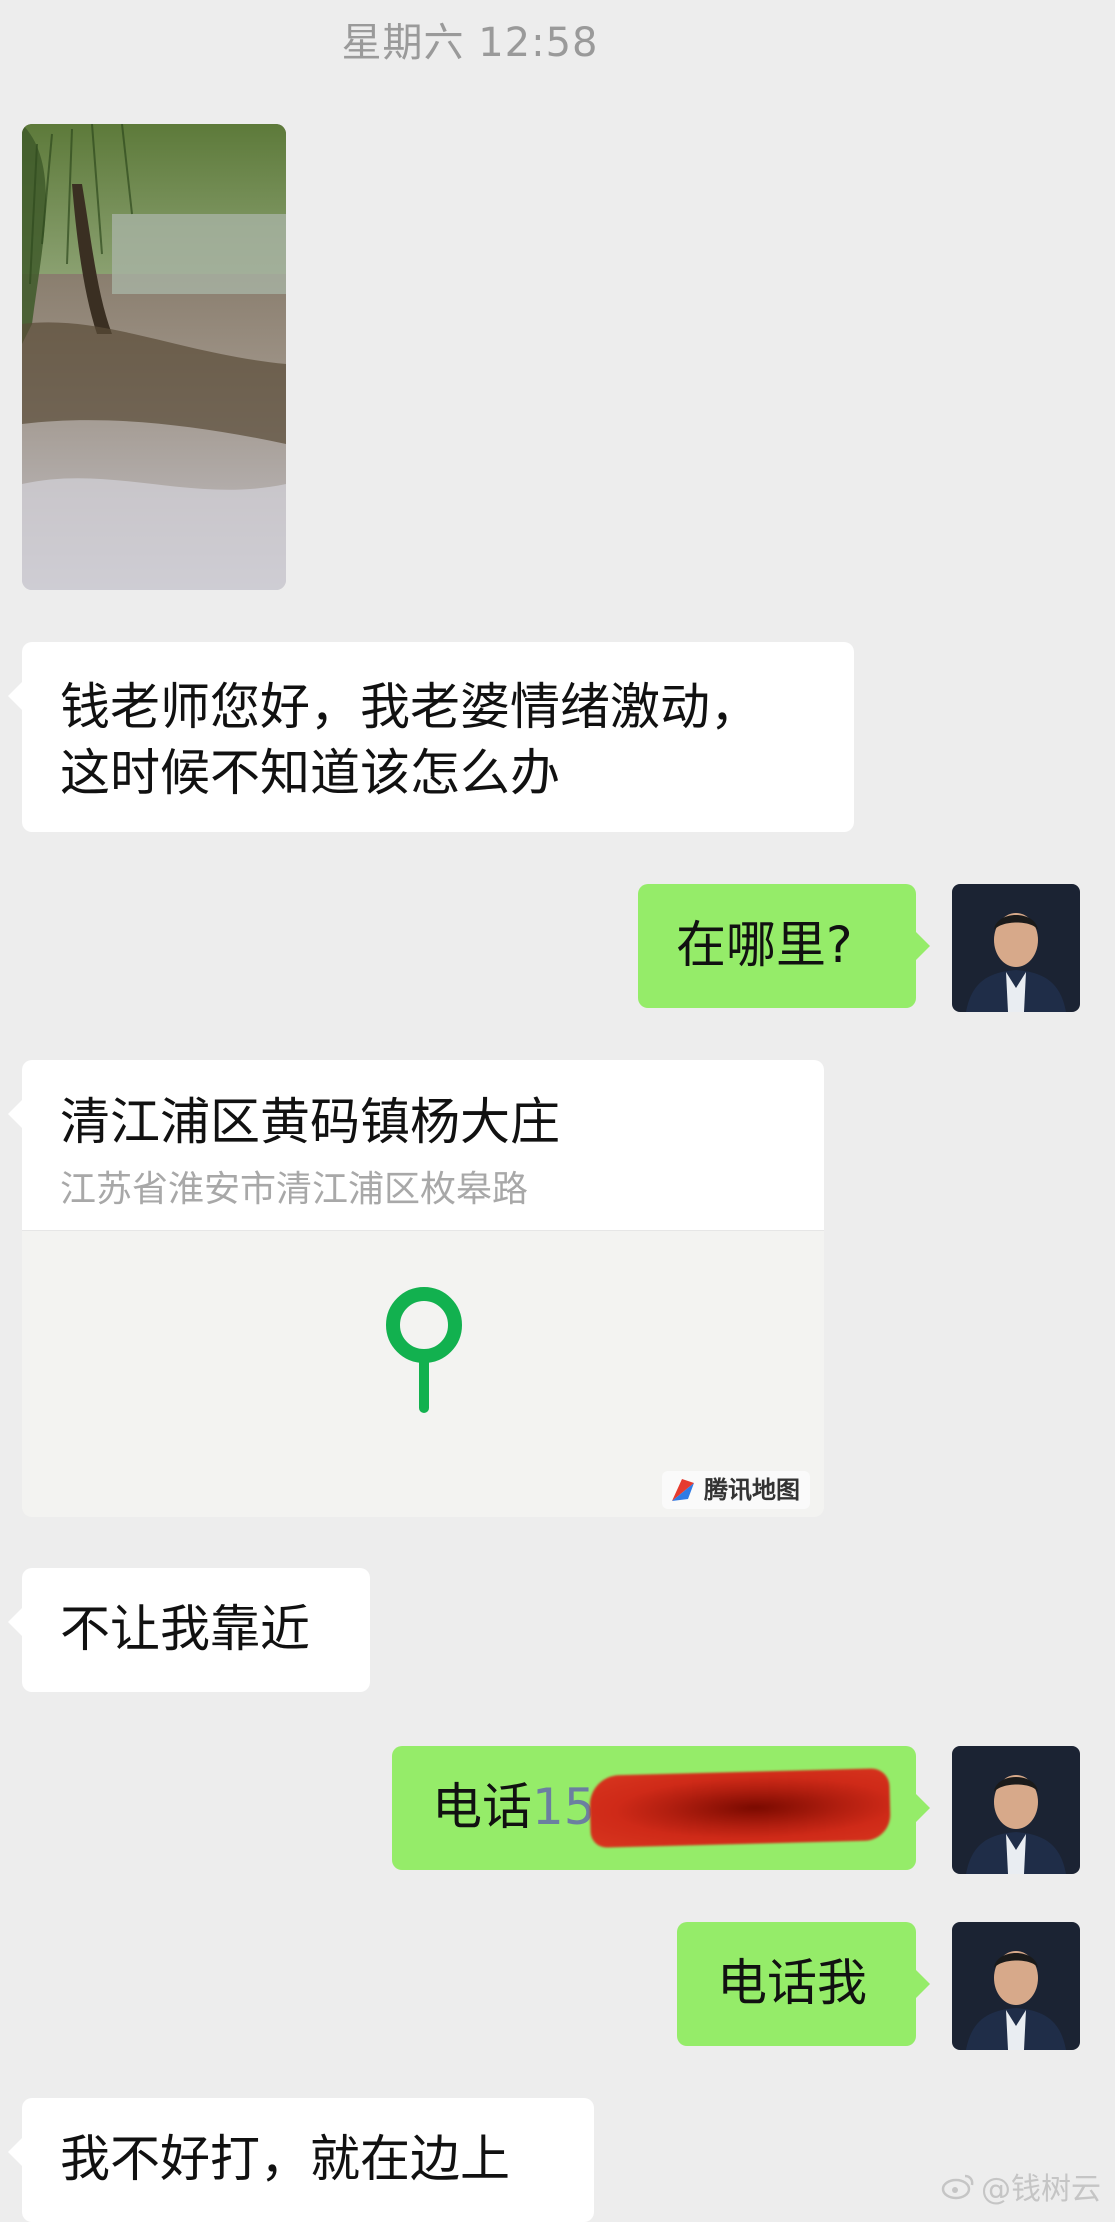 This screenshot has width=1115, height=2222. I want to click on watermark-text: @钱树云, so click(1041, 2189).